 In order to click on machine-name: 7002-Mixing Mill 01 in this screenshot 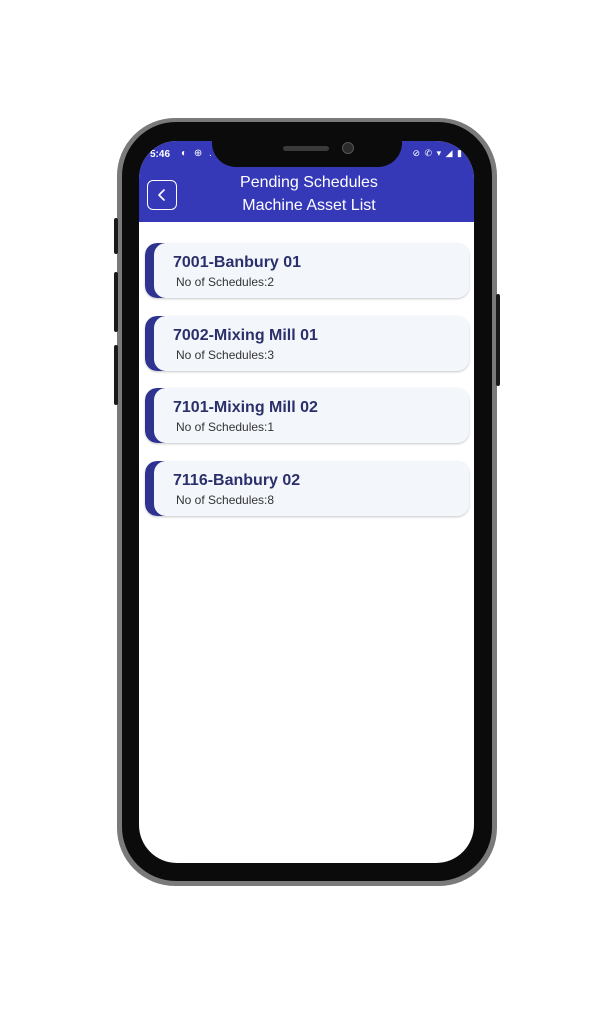, I will do `click(245, 335)`.